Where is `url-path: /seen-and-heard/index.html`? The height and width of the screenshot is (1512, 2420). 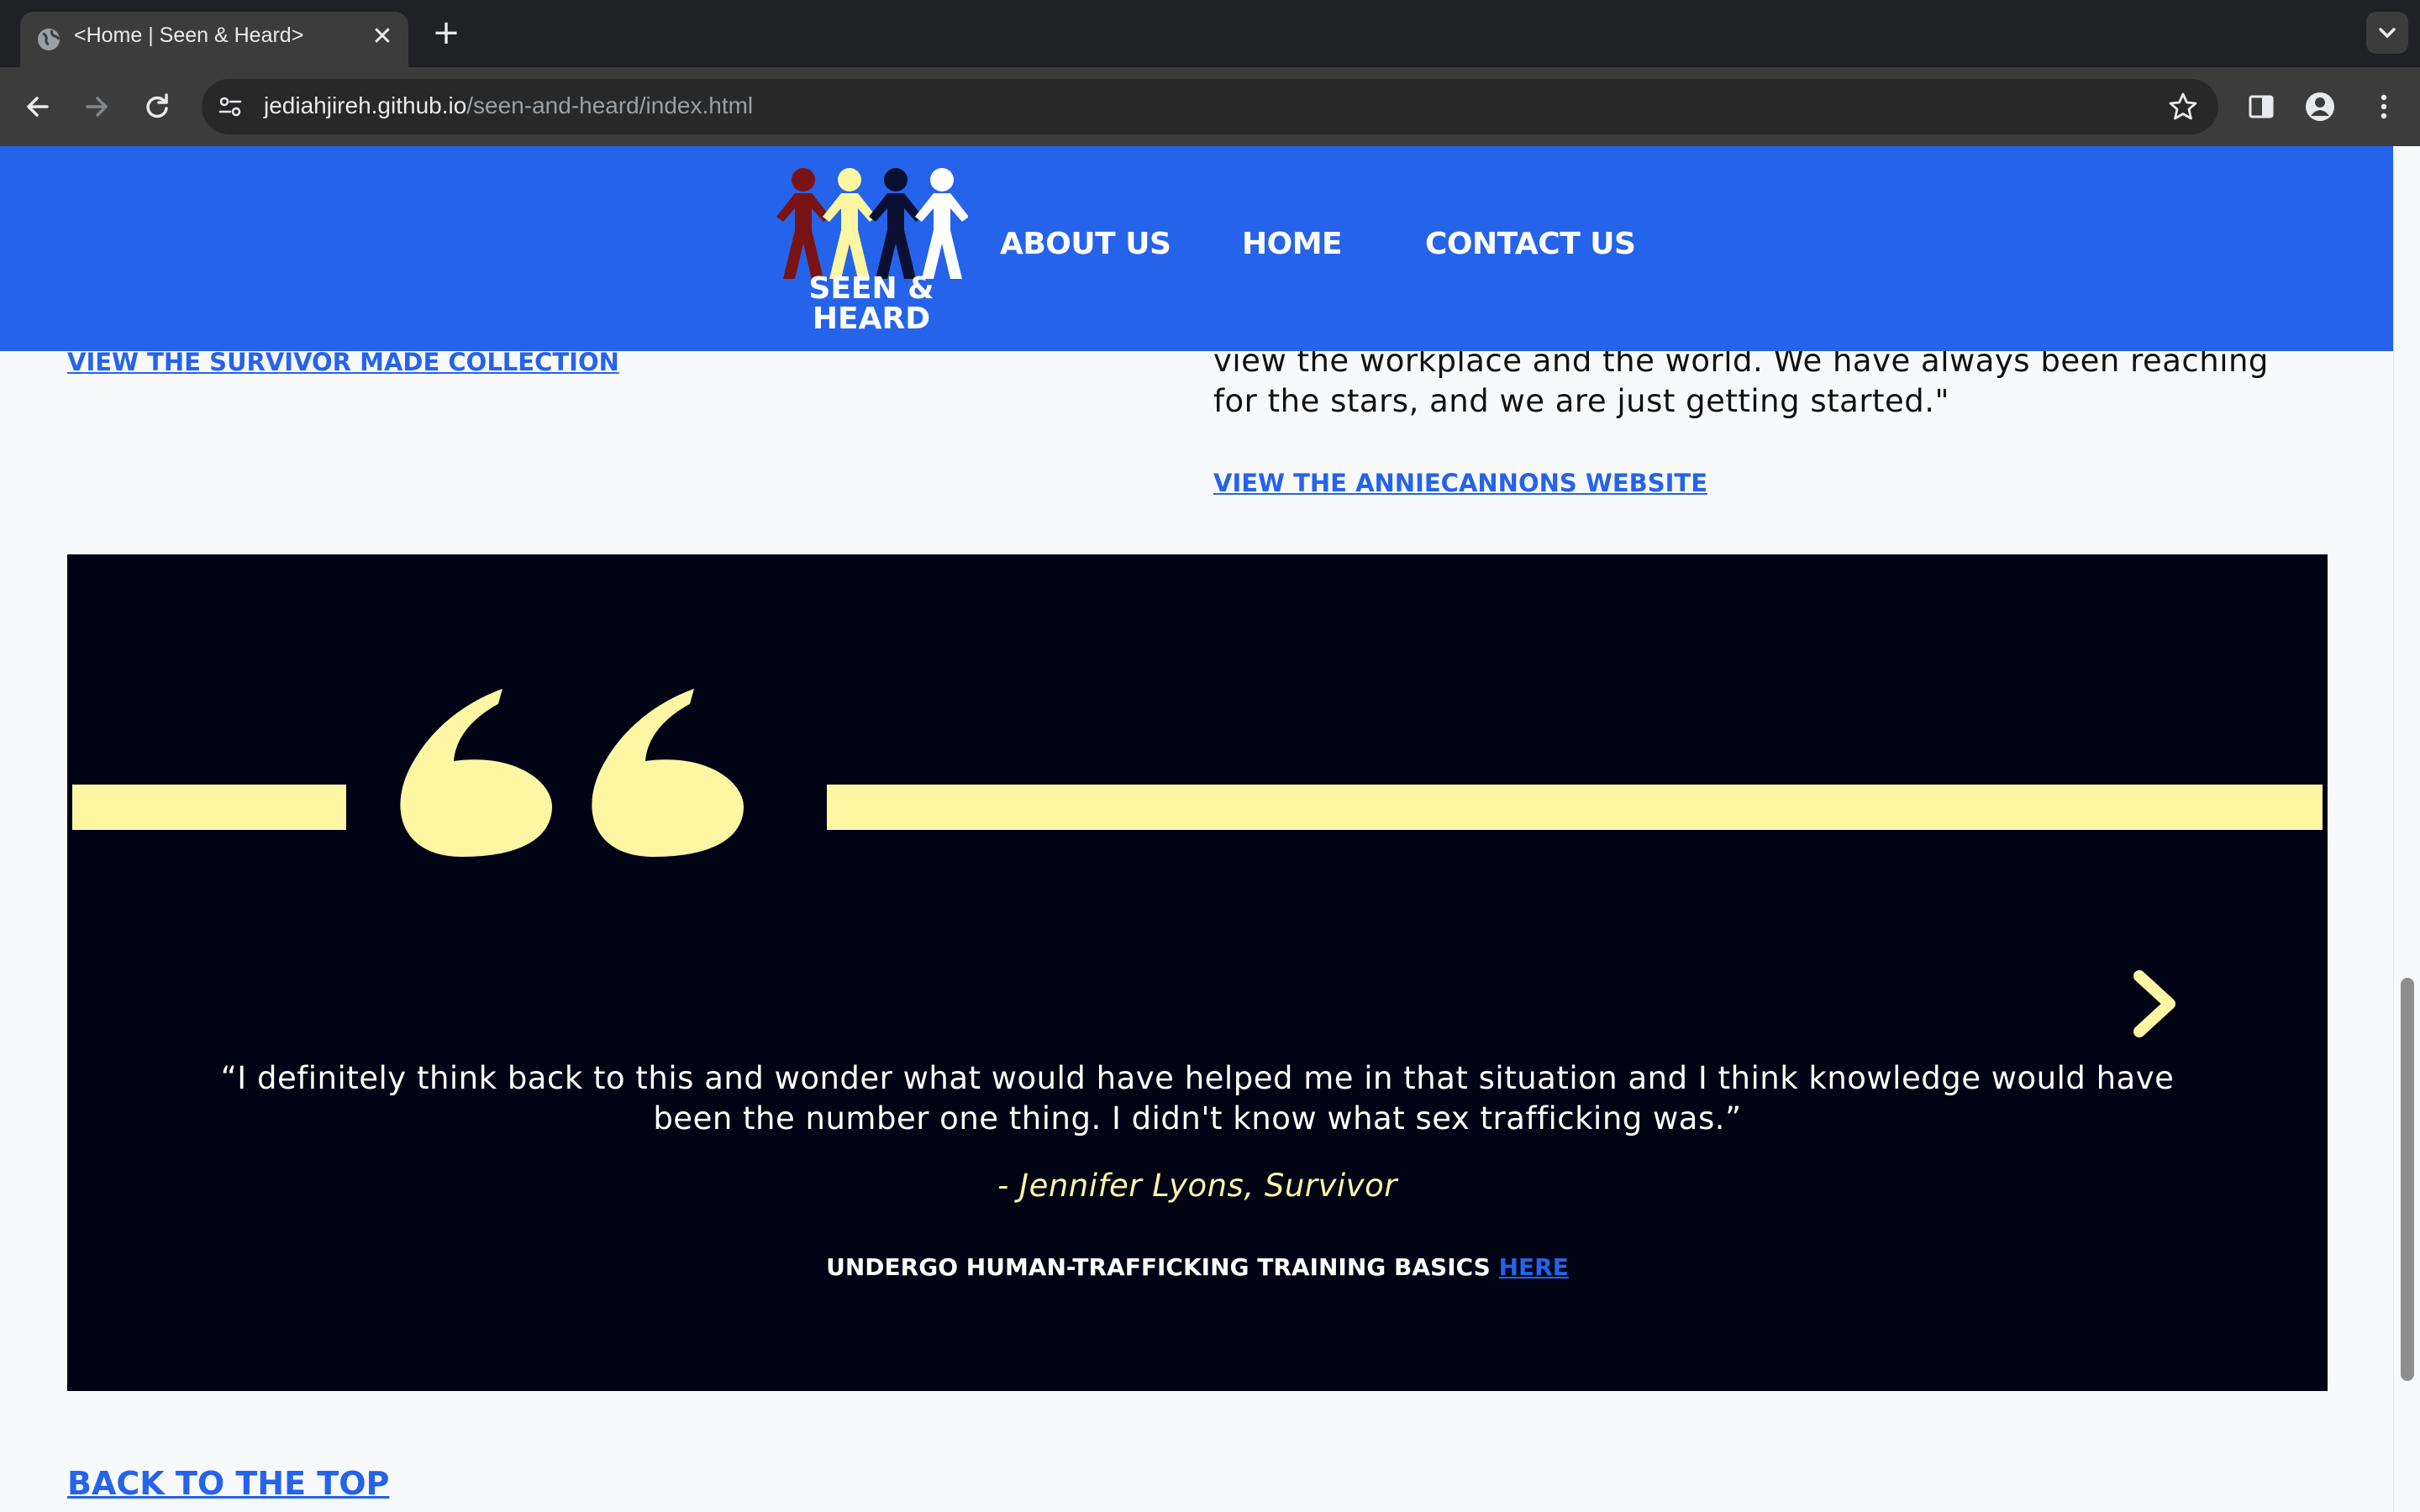 url-path: /seen-and-heard/index.html is located at coordinates (610, 105).